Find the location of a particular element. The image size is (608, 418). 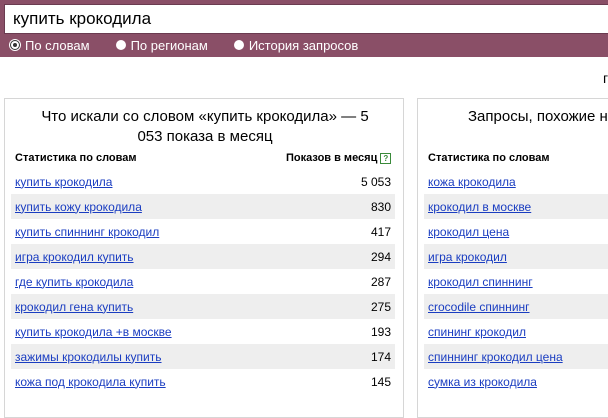

query-link: купить крокодила +в москве is located at coordinates (93, 332).